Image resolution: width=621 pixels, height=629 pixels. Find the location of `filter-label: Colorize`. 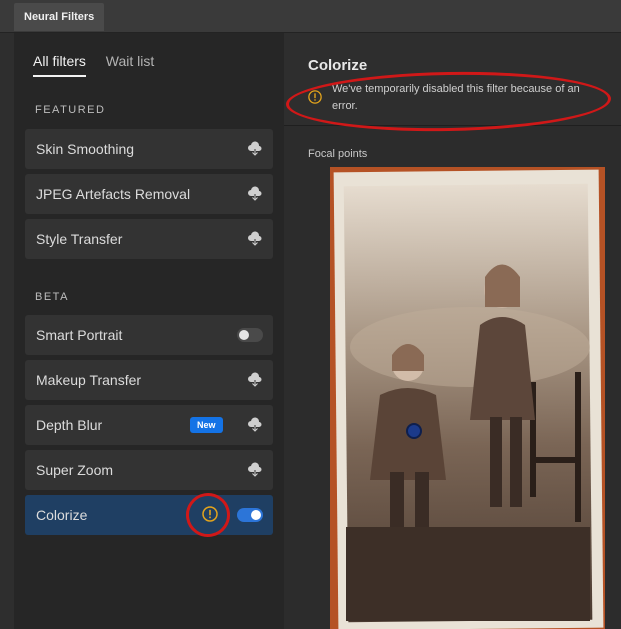

filter-label: Colorize is located at coordinates (62, 515).